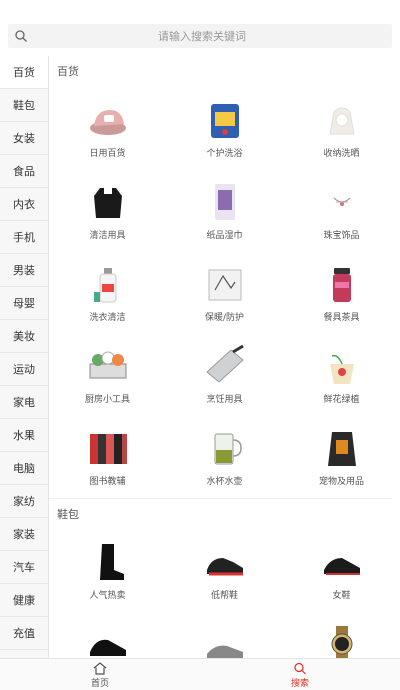 The image size is (400, 690). What do you see at coordinates (341, 482) in the screenshot?
I see `category-label: 宠物及用品` at bounding box center [341, 482].